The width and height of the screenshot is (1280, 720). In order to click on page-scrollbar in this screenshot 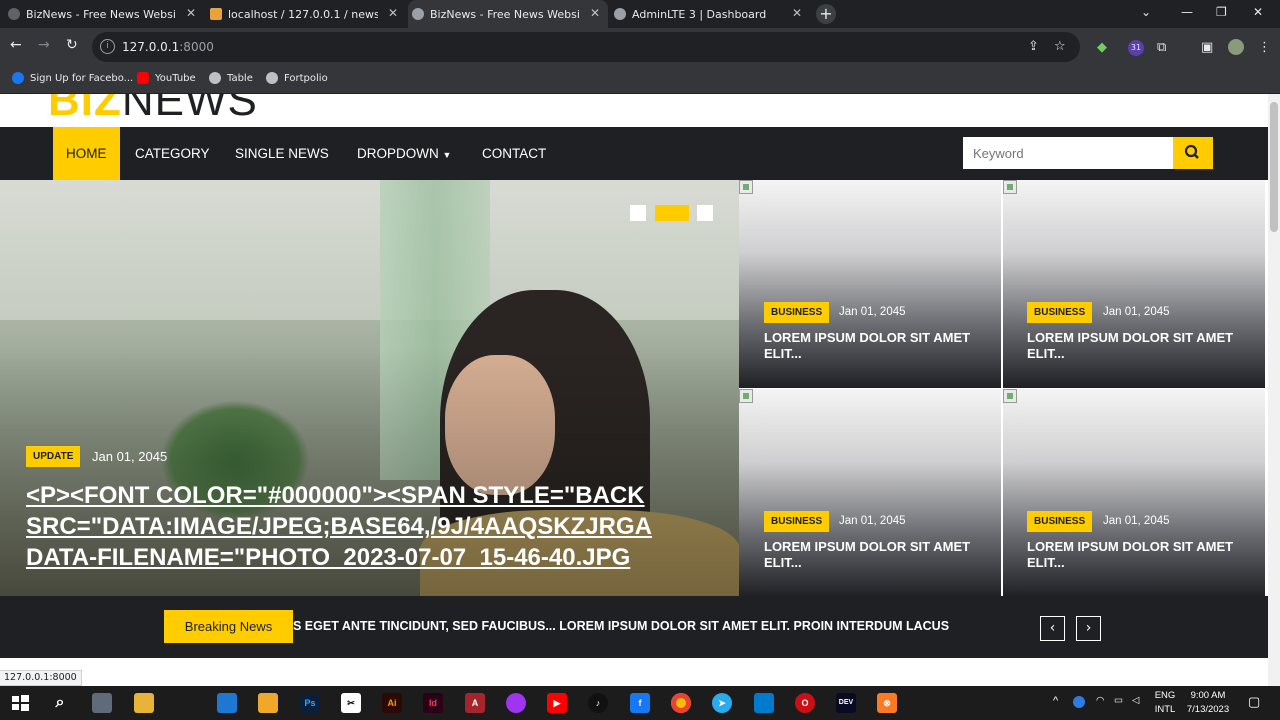, I will do `click(1274, 390)`.